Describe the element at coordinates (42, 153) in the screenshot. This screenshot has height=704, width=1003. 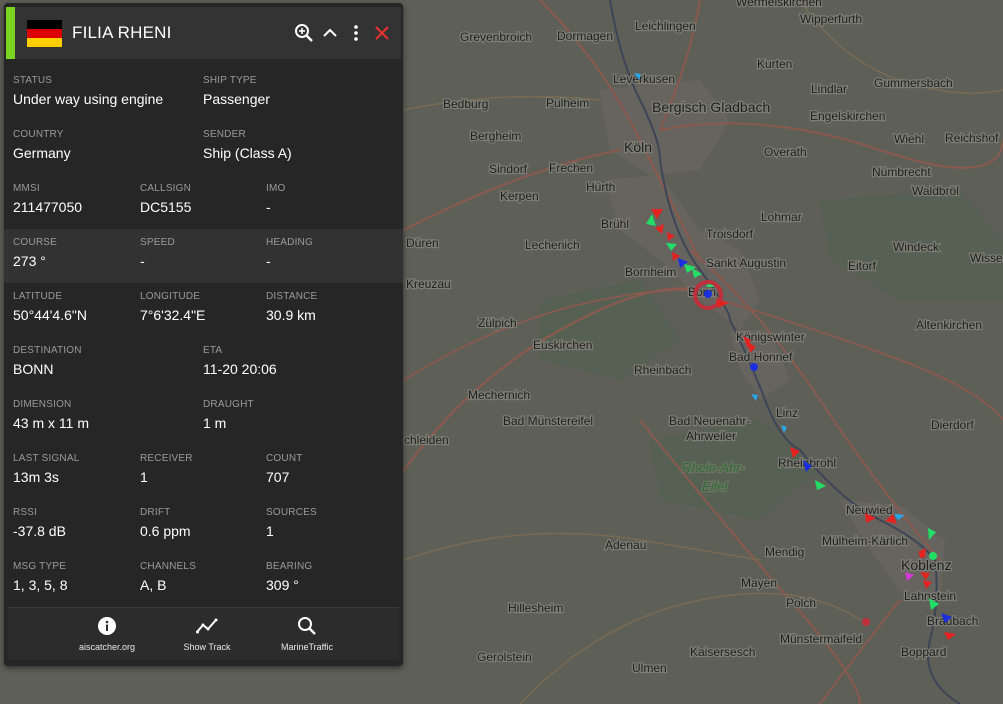
I see `field-value: Germany` at that location.